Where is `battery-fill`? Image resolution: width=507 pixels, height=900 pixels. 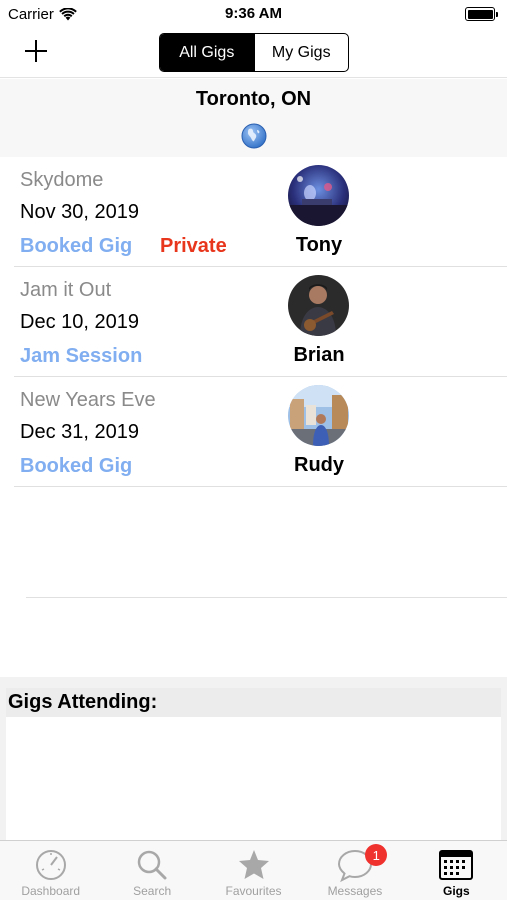
battery-fill is located at coordinates (480, 14).